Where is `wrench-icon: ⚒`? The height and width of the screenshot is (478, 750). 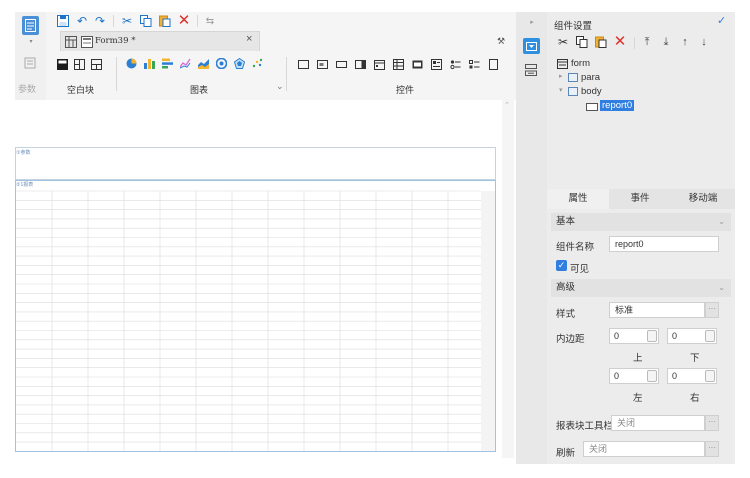
wrench-icon: ⚒ is located at coordinates (501, 41).